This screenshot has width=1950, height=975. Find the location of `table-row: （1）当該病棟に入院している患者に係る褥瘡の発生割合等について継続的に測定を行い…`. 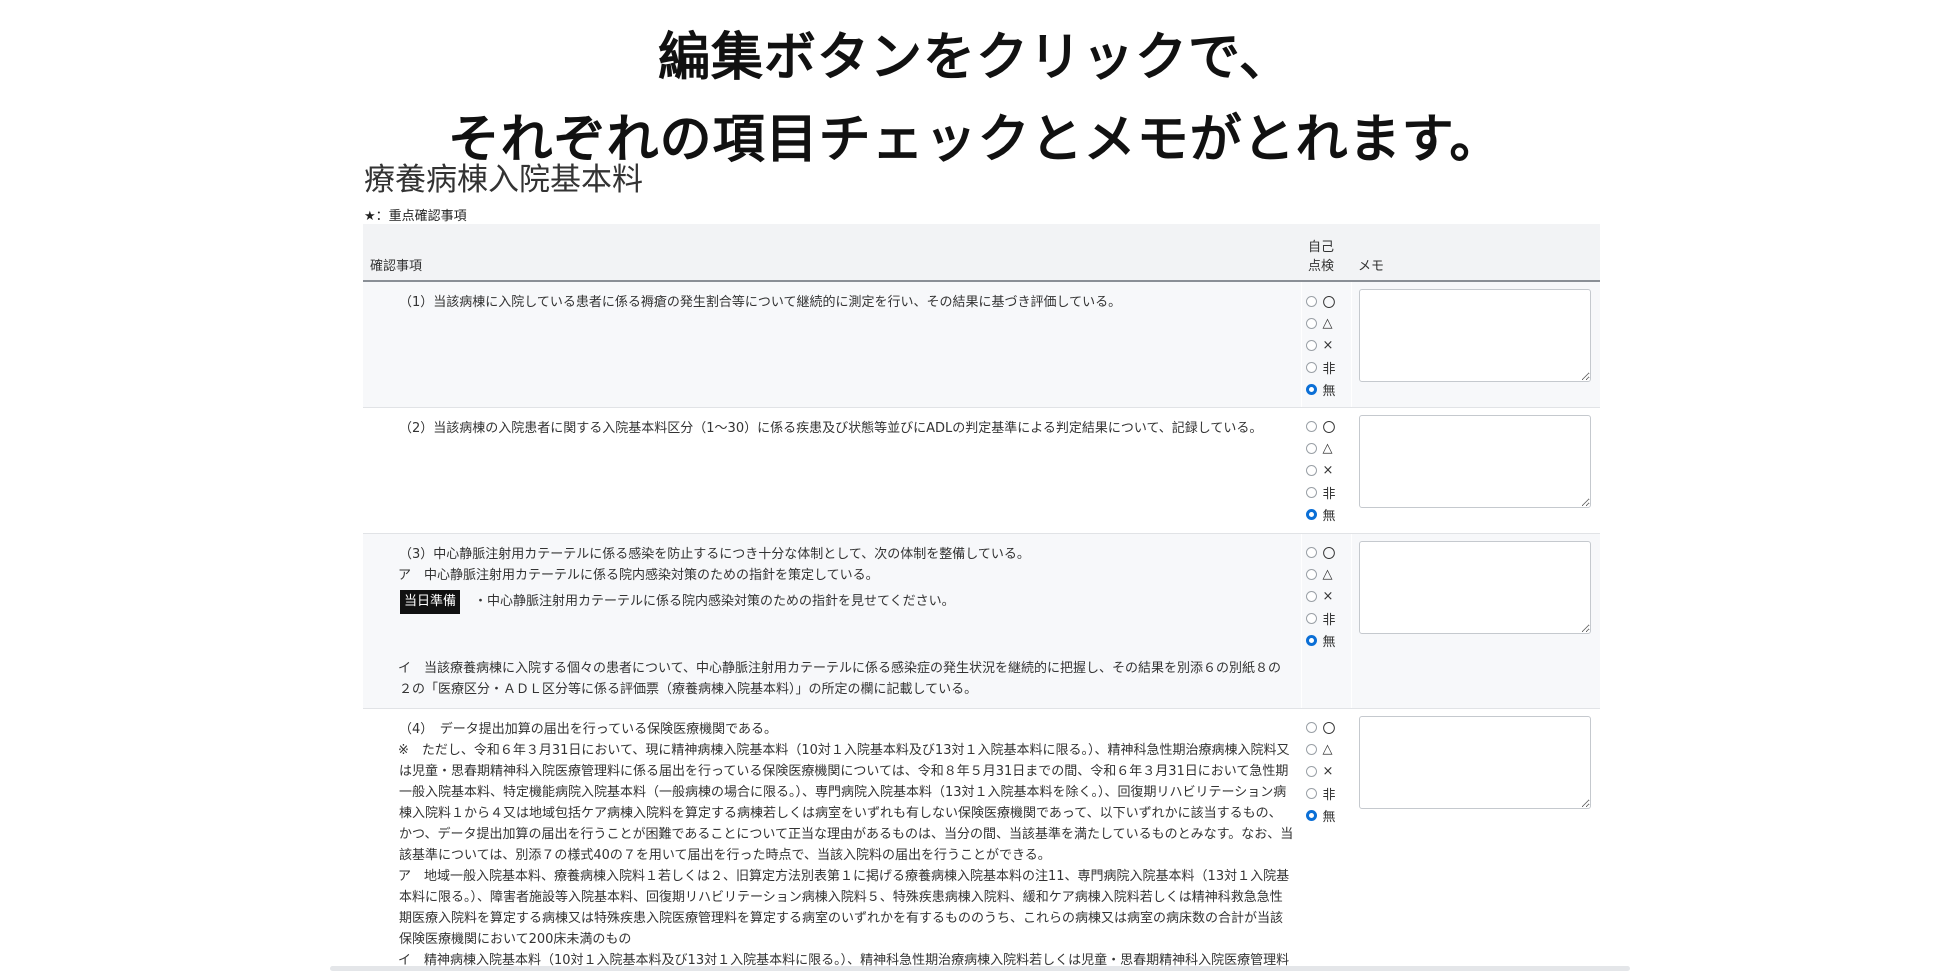

table-row: （1）当該病棟に入院している患者に係る褥瘡の発生割合等について継続的に測定を行い… is located at coordinates (981, 344).